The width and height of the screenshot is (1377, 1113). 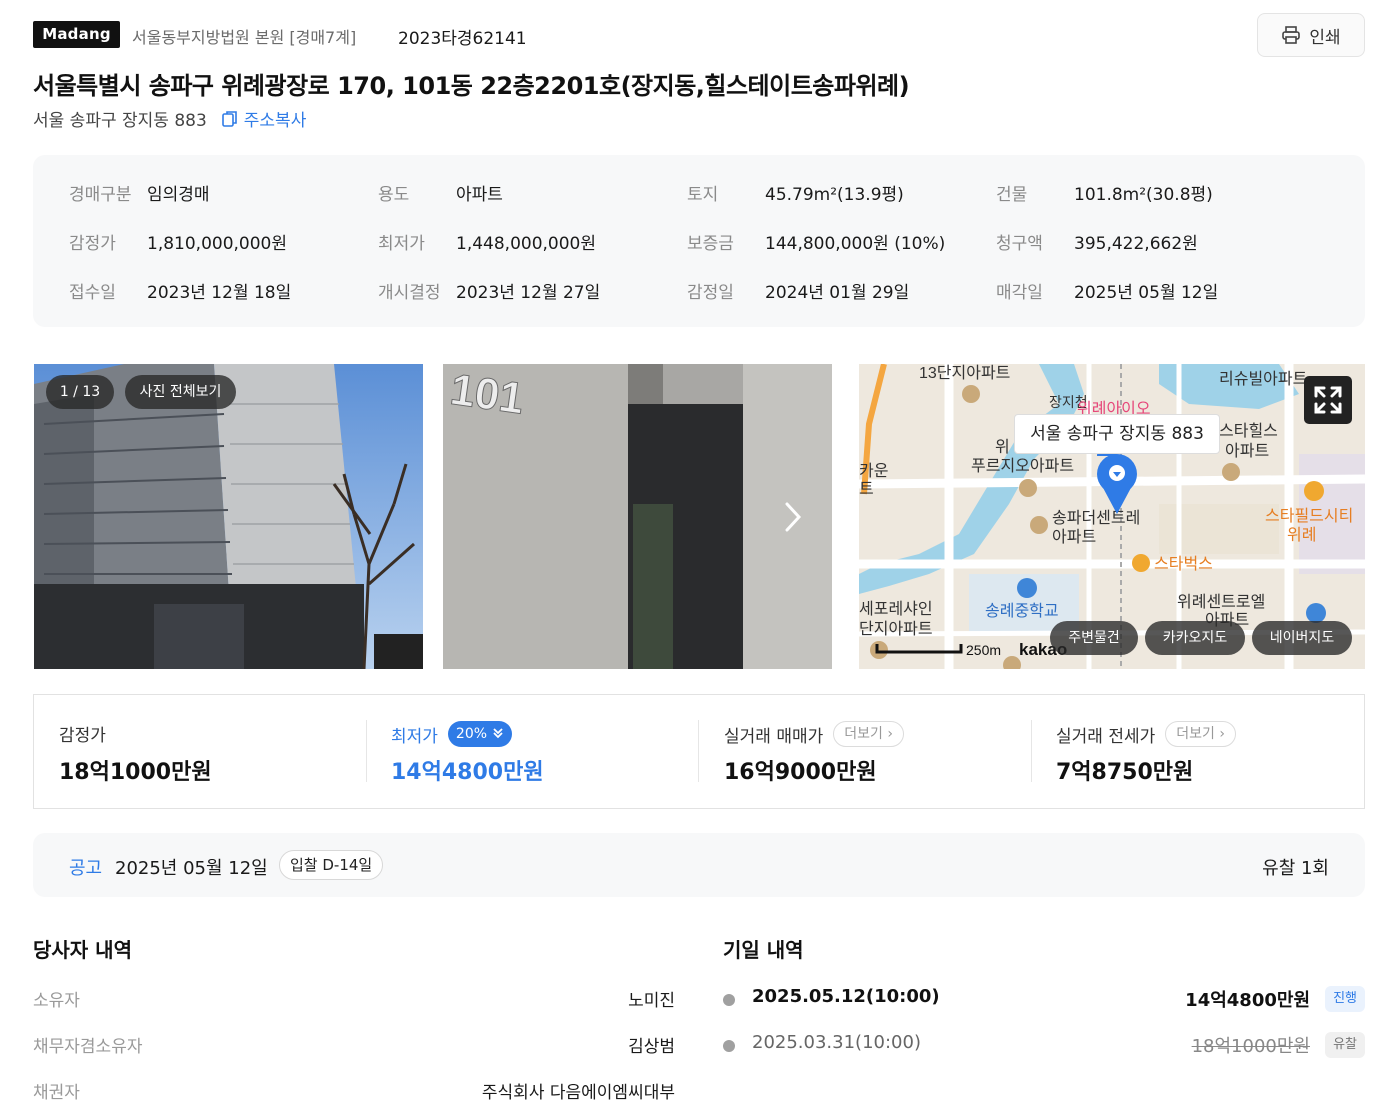 What do you see at coordinates (331, 865) in the screenshot?
I see `bid-dday-badge: 입찰 D-14일` at bounding box center [331, 865].